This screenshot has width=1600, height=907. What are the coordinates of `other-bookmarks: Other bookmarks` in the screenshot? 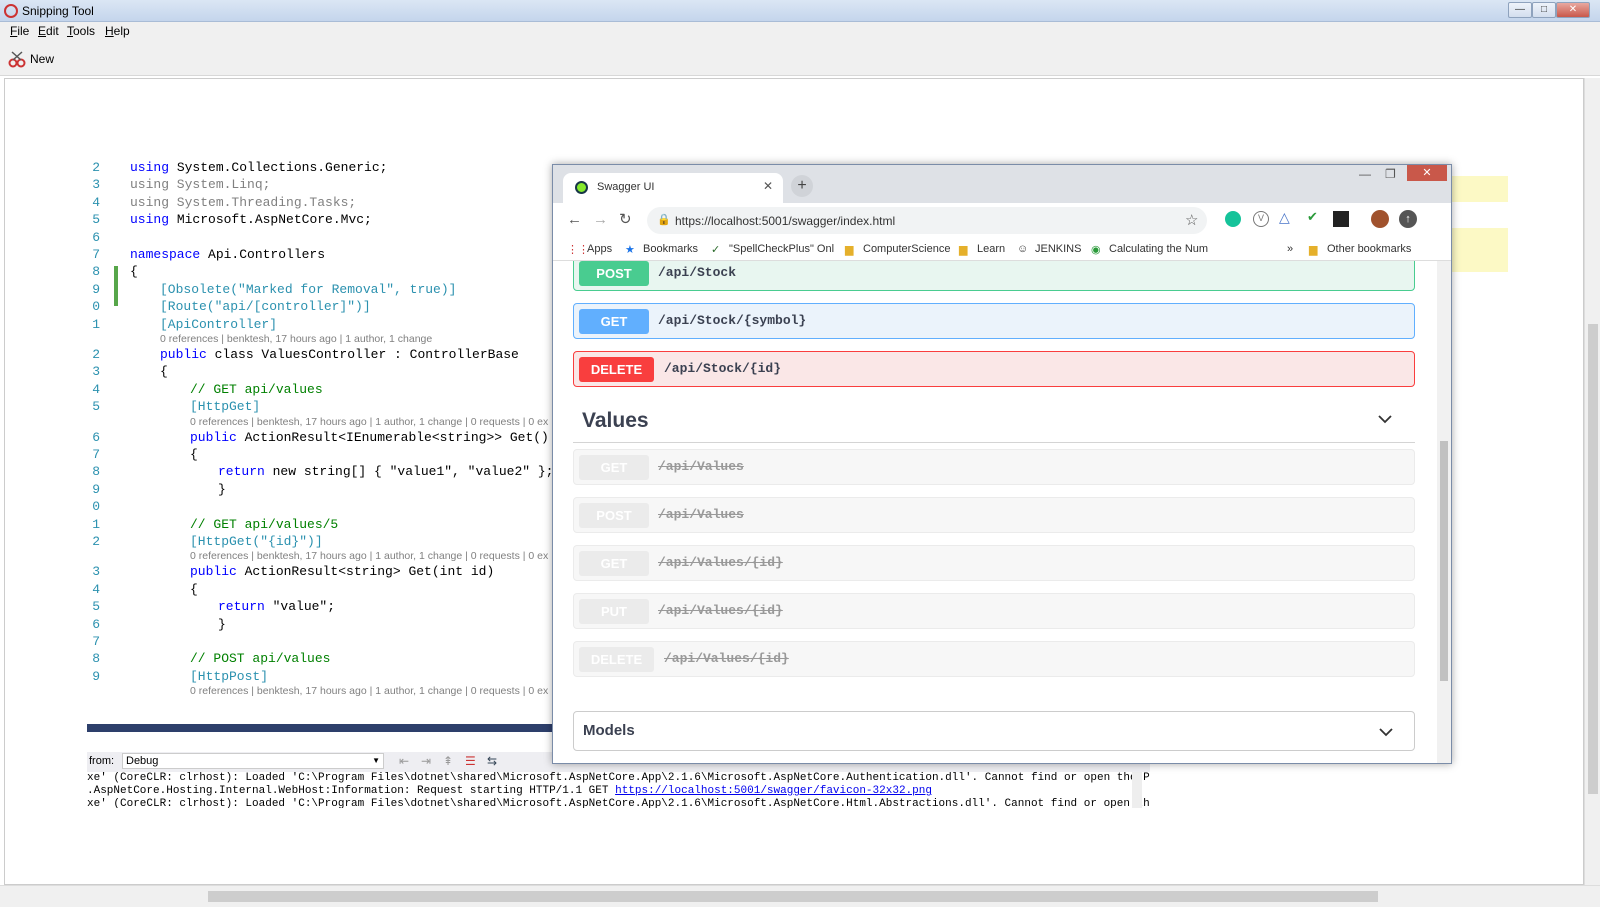 It's located at (1369, 249).